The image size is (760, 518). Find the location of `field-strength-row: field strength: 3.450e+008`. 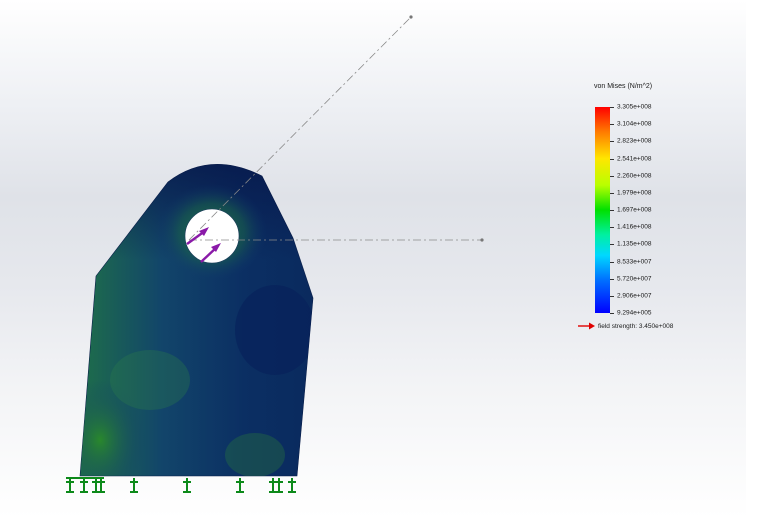

field-strength-row: field strength: 3.450e+008 is located at coordinates (625, 326).